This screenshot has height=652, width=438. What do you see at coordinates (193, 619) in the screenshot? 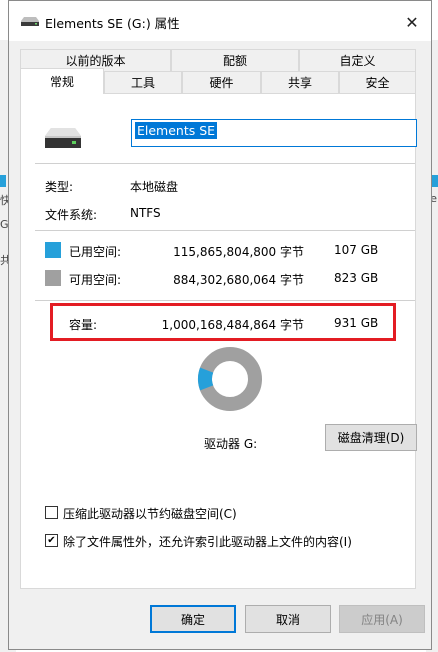
I see `ok-button: 确定` at bounding box center [193, 619].